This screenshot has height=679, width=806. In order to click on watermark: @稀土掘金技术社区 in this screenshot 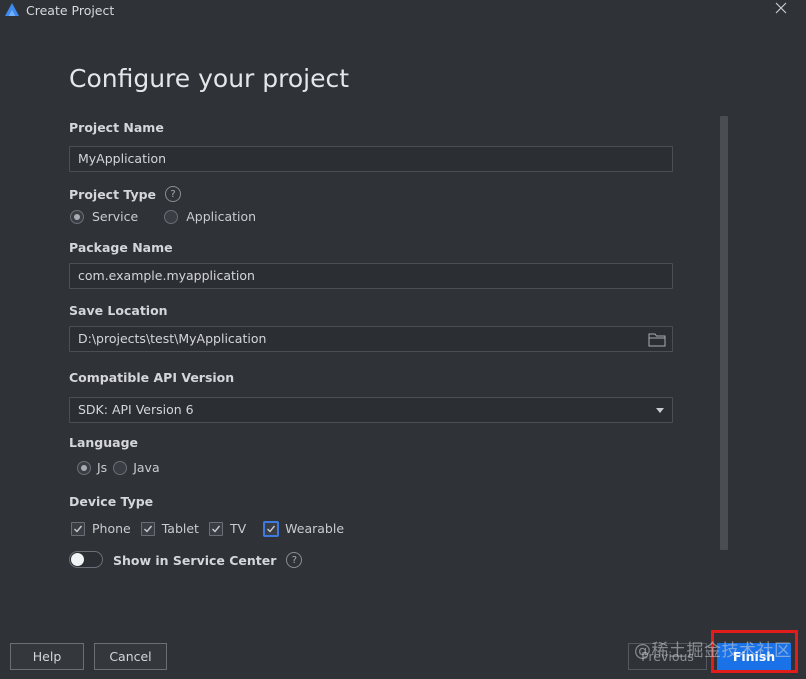, I will do `click(713, 651)`.